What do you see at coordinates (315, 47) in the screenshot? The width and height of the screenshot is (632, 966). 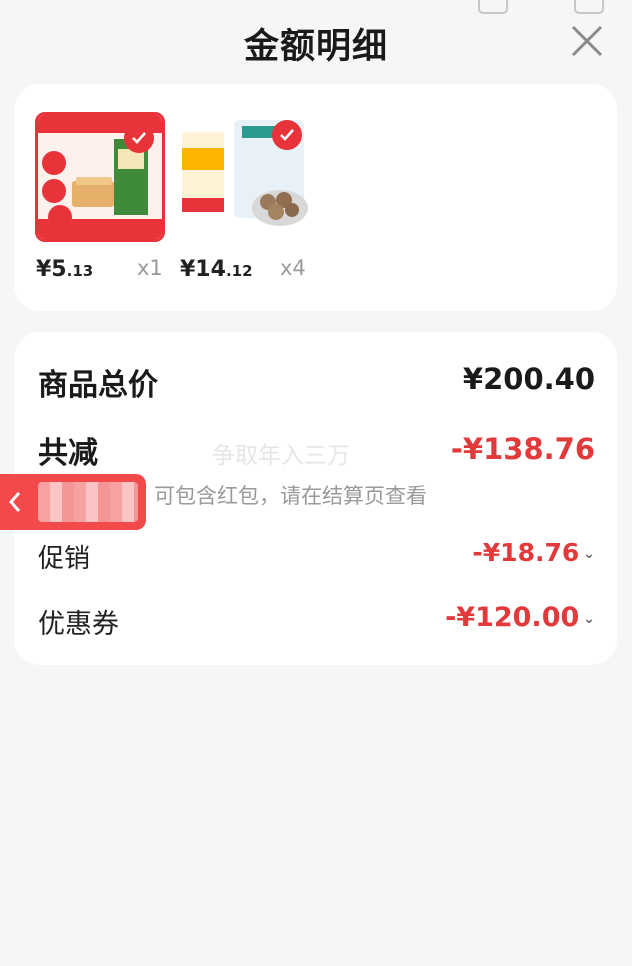 I see `page-title: 金额明细` at bounding box center [315, 47].